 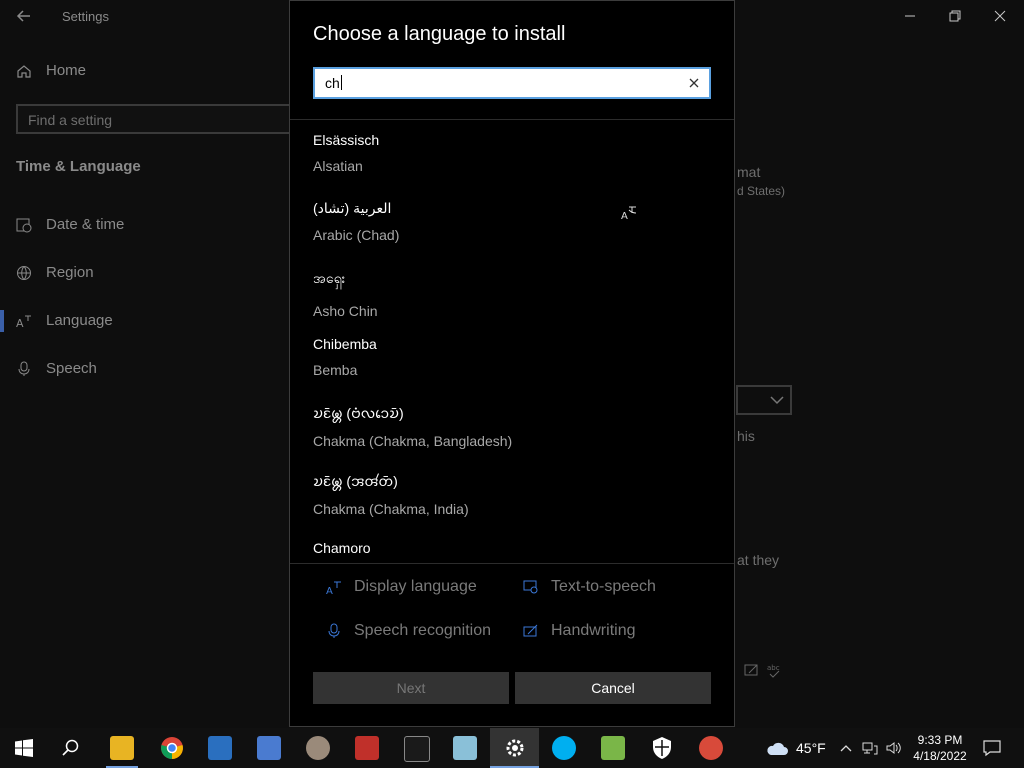 What do you see at coordinates (70, 120) in the screenshot?
I see `find-setting-placeholder: Find a setting` at bounding box center [70, 120].